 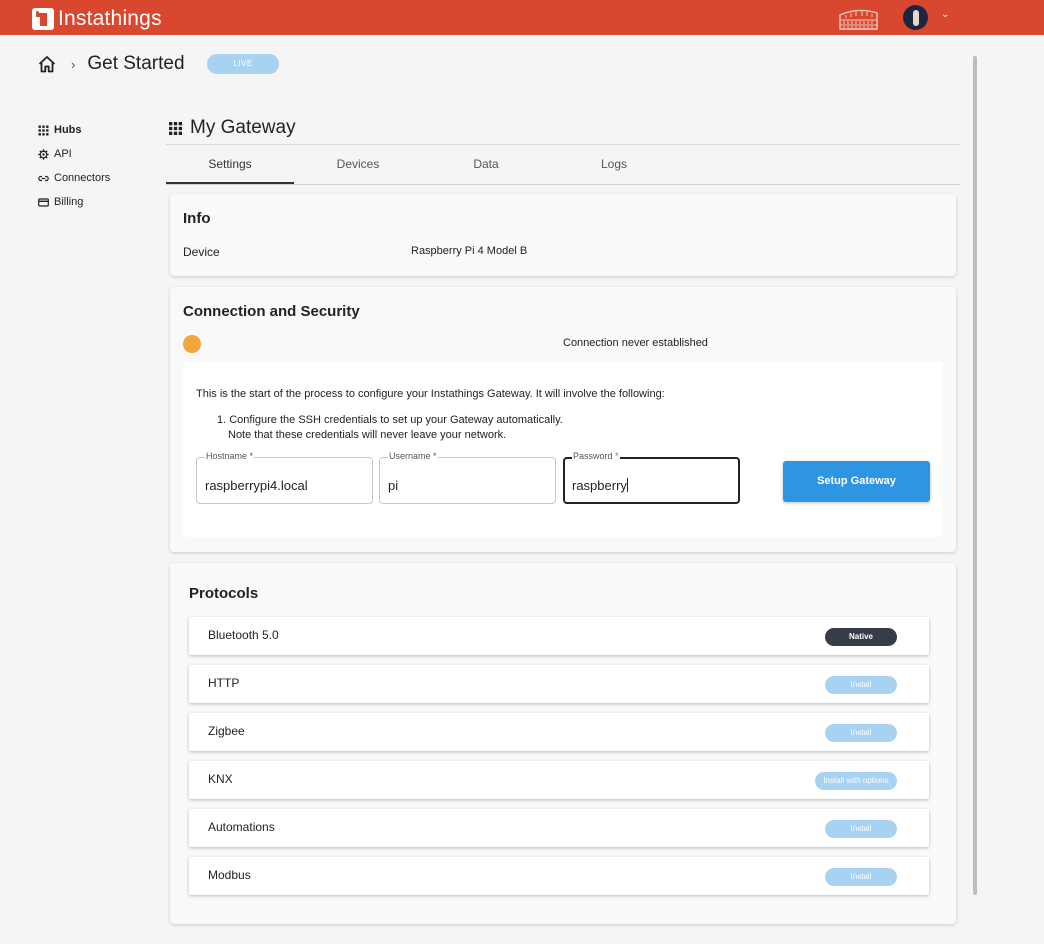 I want to click on app-name: Instathings, so click(x=110, y=18).